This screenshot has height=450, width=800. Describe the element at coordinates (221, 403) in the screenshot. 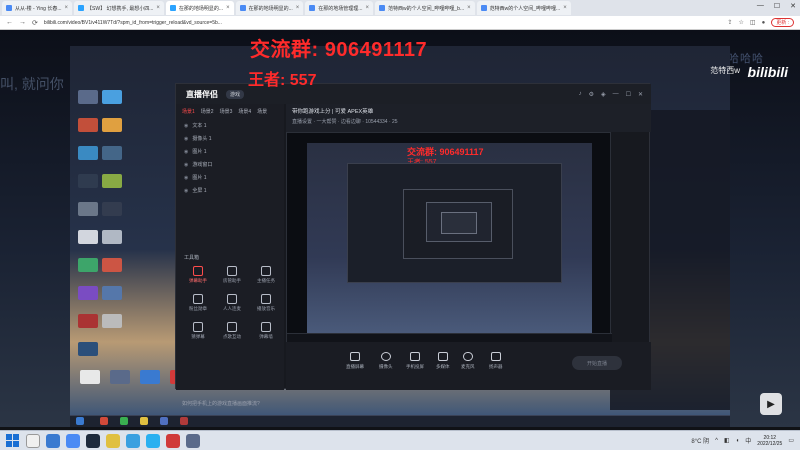

I see `mobile-cast-hint: 如何把手机上的游戏直播画面推流?` at that location.